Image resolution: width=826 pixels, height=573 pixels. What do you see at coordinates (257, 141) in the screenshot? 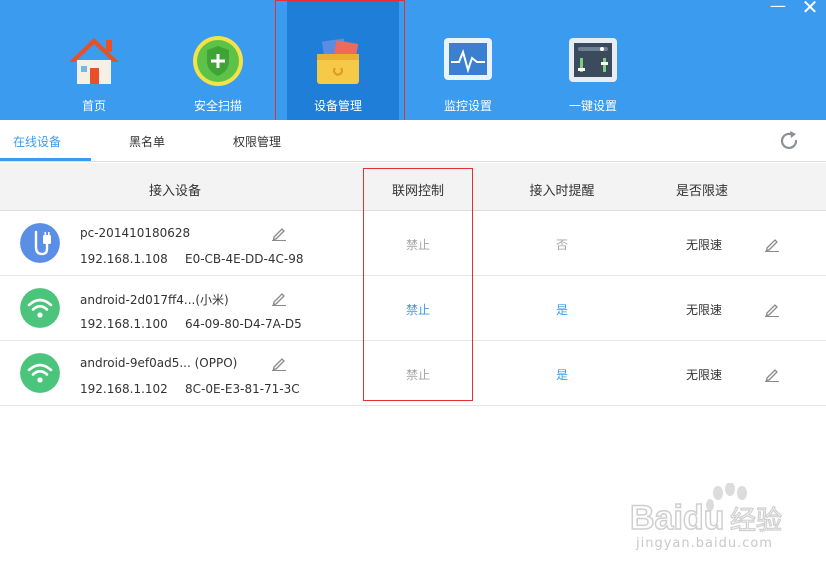
I see `tab-permission-management: 权限管理` at bounding box center [257, 141].